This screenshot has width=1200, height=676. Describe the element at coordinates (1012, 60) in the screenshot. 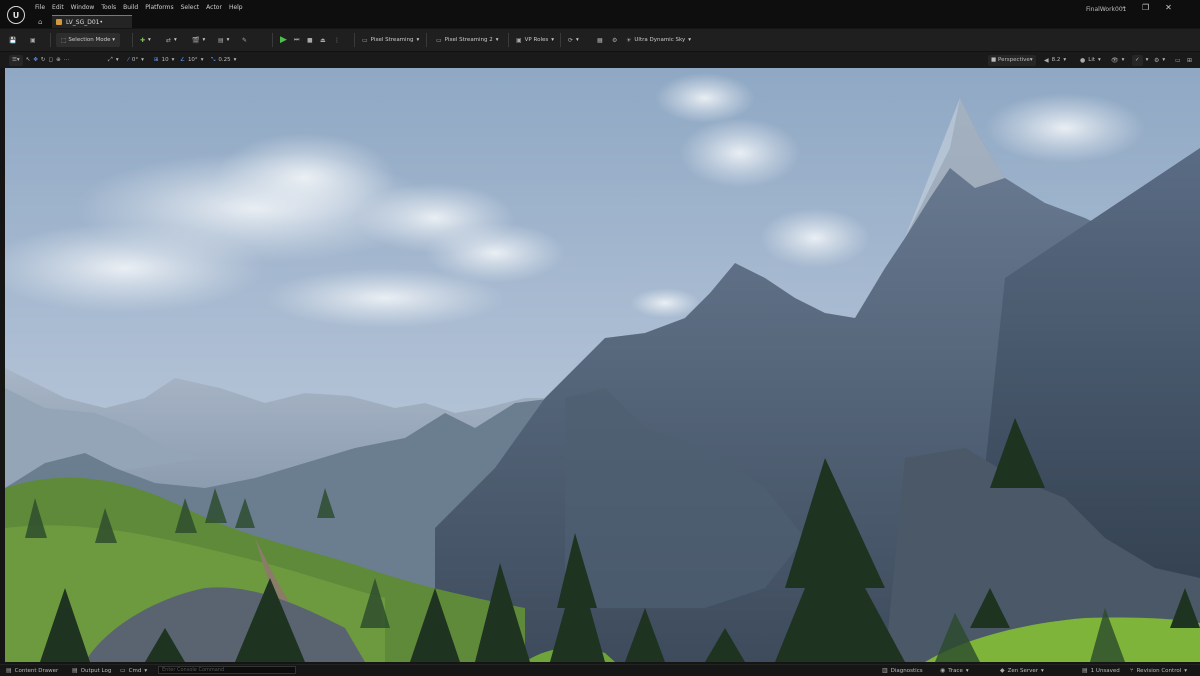

I see `perspective-dropdown: ■ Perspective ▾` at that location.